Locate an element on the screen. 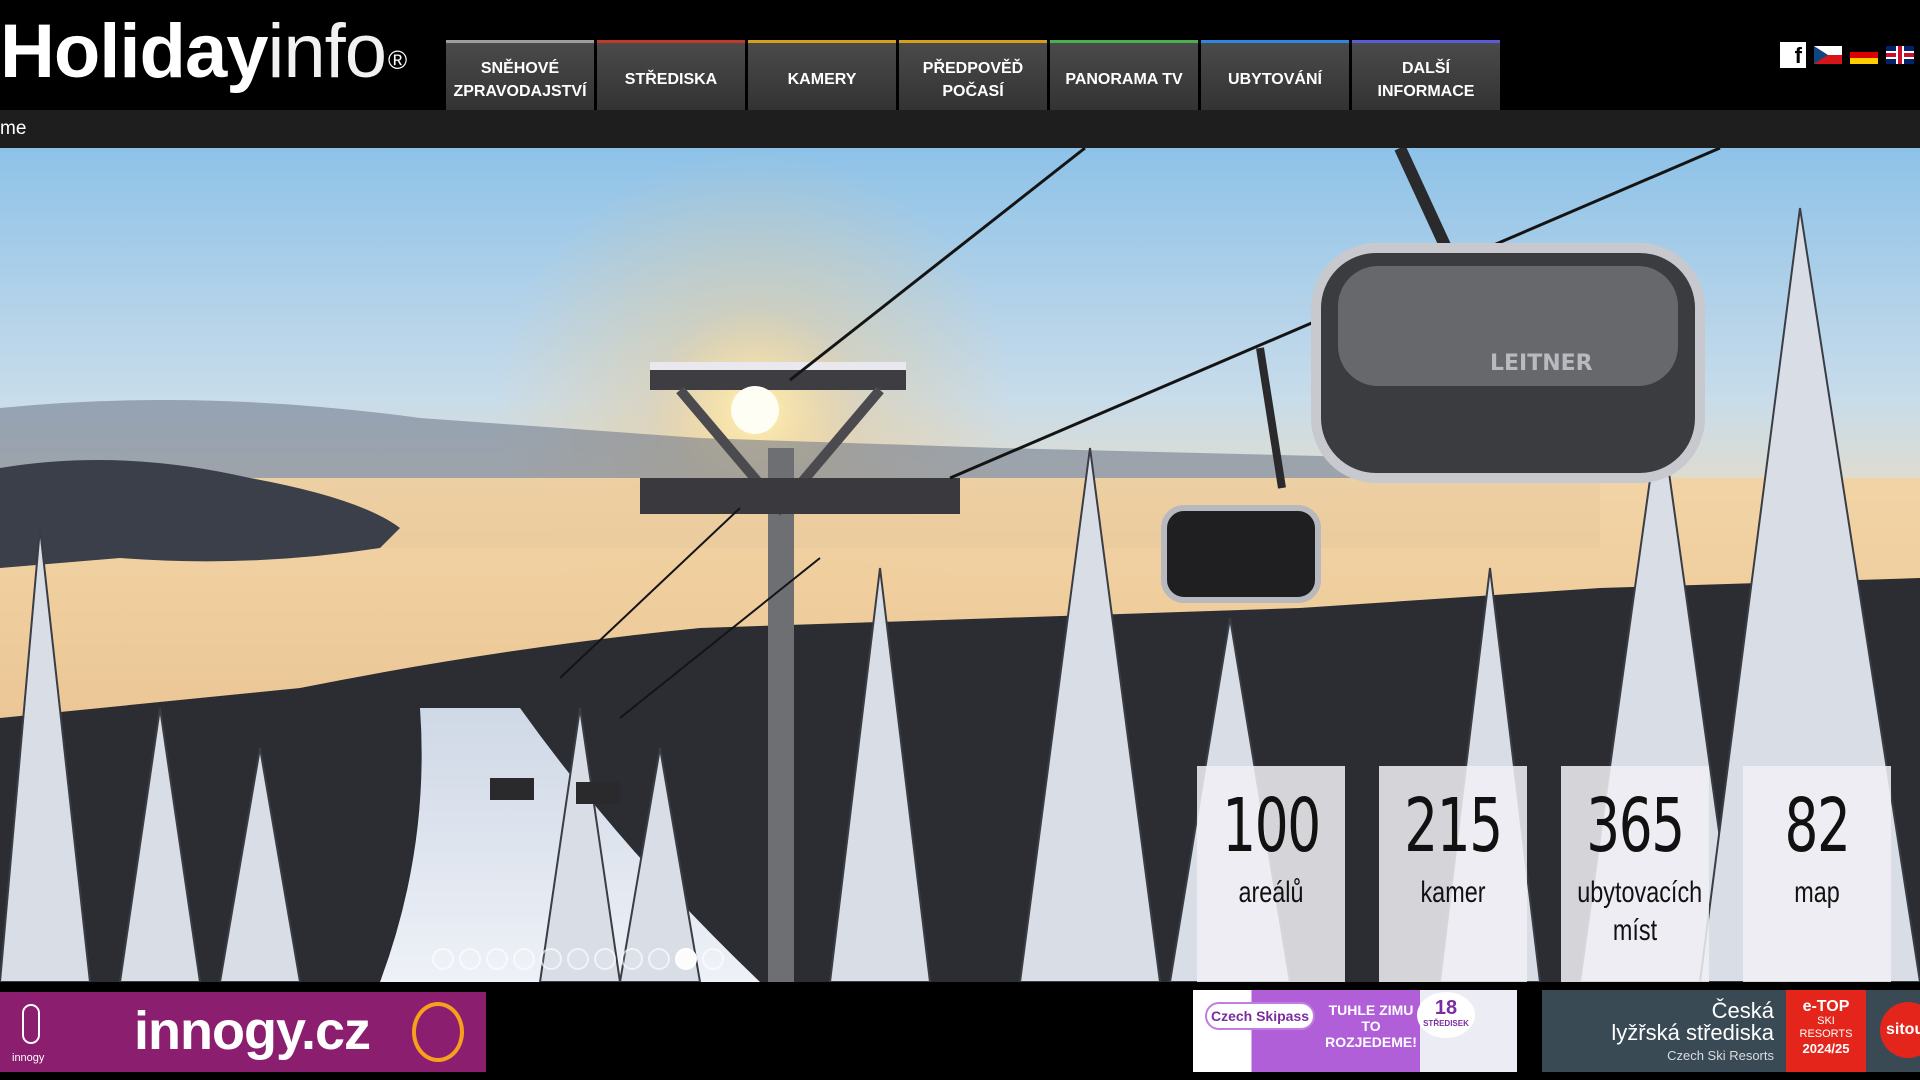  nav-label: ZPRAVODAJSTVÍ is located at coordinates (520, 91).